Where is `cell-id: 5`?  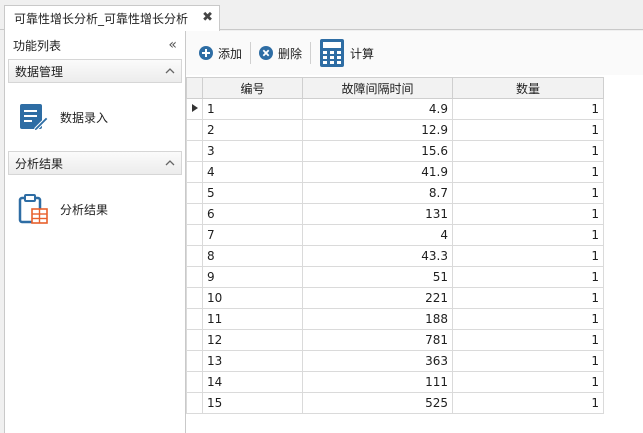
cell-id: 5 is located at coordinates (252, 193).